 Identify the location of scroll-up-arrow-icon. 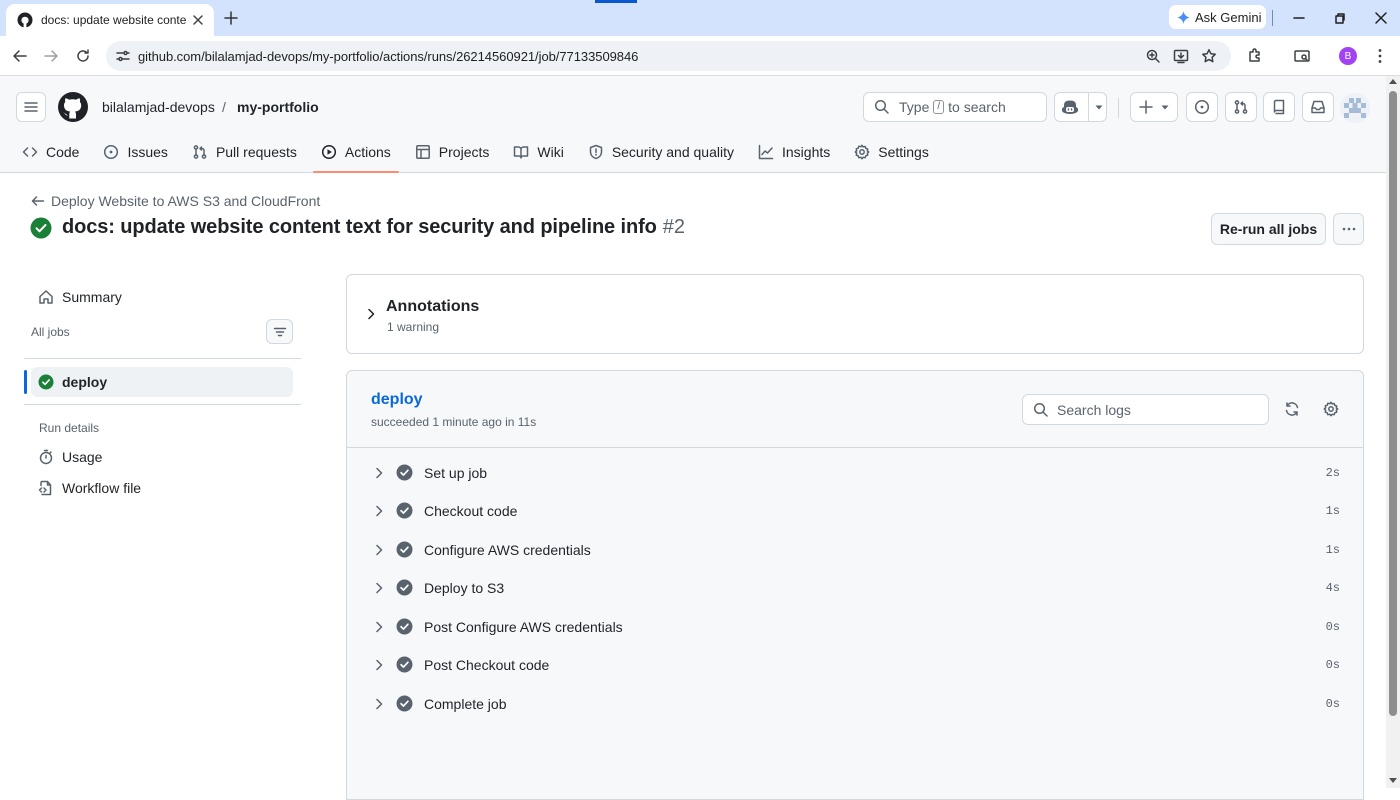
(1393, 81).